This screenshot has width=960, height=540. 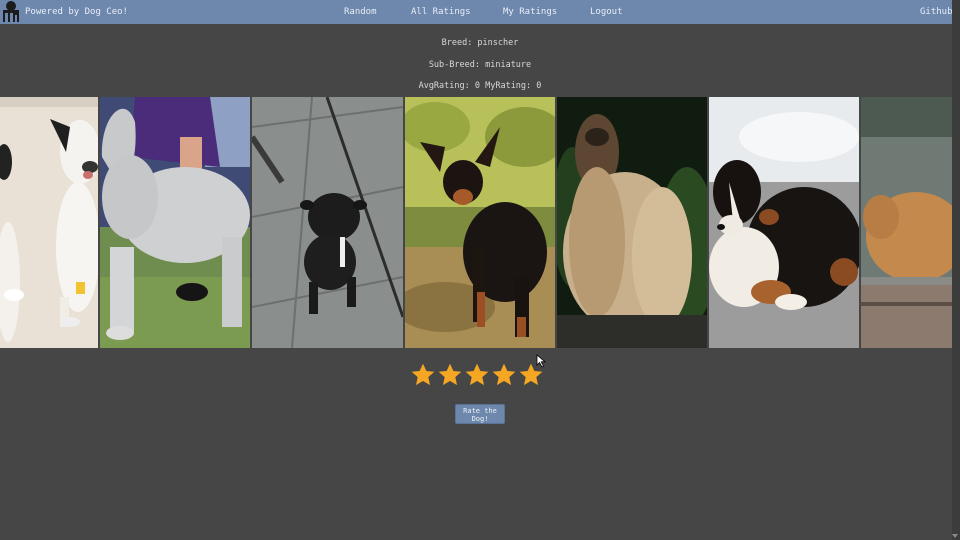 What do you see at coordinates (49, 222) in the screenshot?
I see `border-collie-photo` at bounding box center [49, 222].